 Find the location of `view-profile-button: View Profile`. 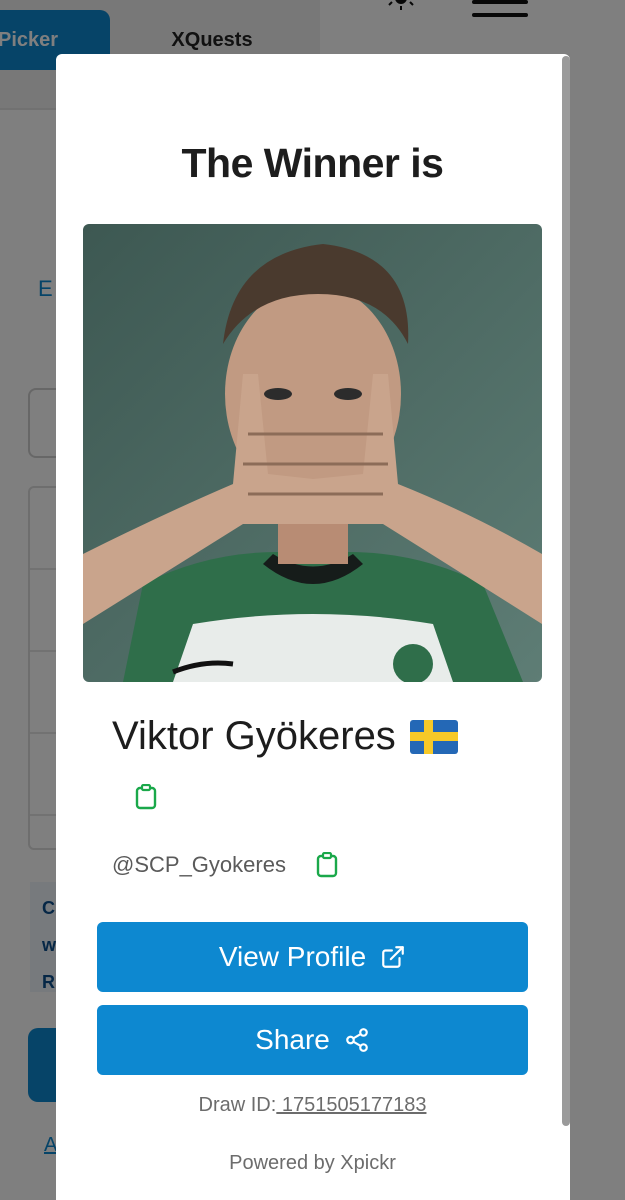

view-profile-button: View Profile is located at coordinates (312, 957).